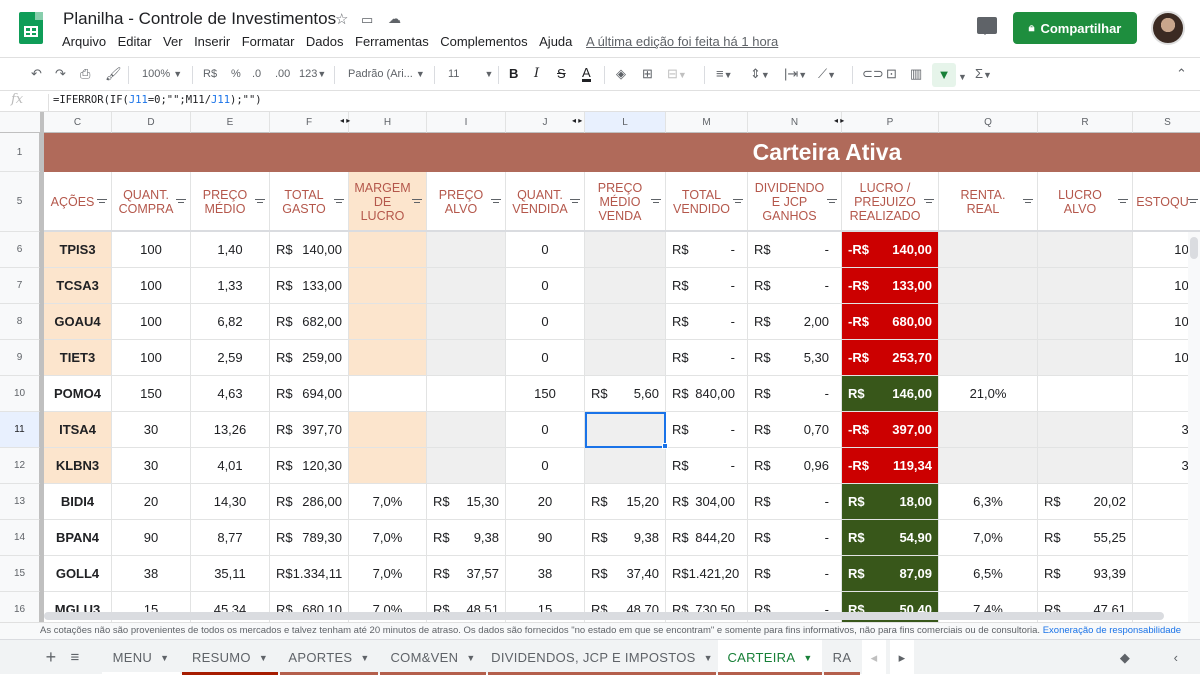 This screenshot has width=1200, height=675. What do you see at coordinates (20, 466) in the screenshot?
I see `row-header-12: 12` at bounding box center [20, 466].